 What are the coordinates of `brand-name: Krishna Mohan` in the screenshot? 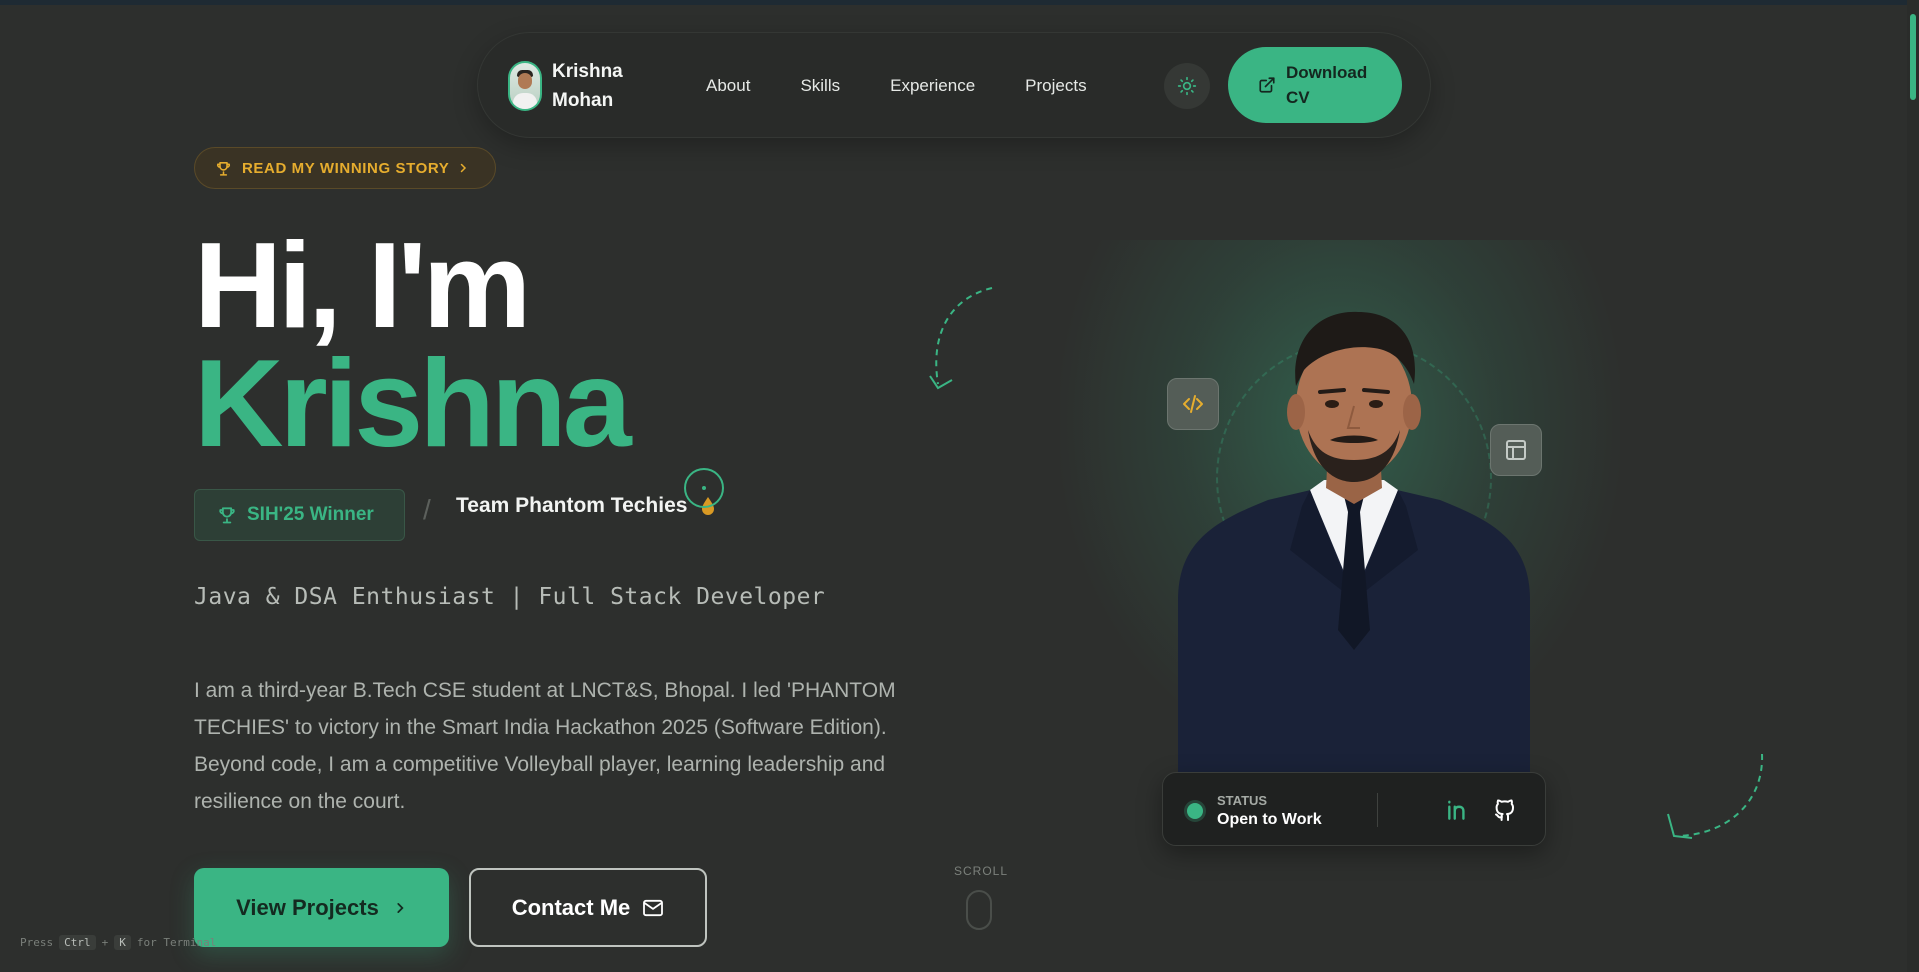 It's located at (595, 86).